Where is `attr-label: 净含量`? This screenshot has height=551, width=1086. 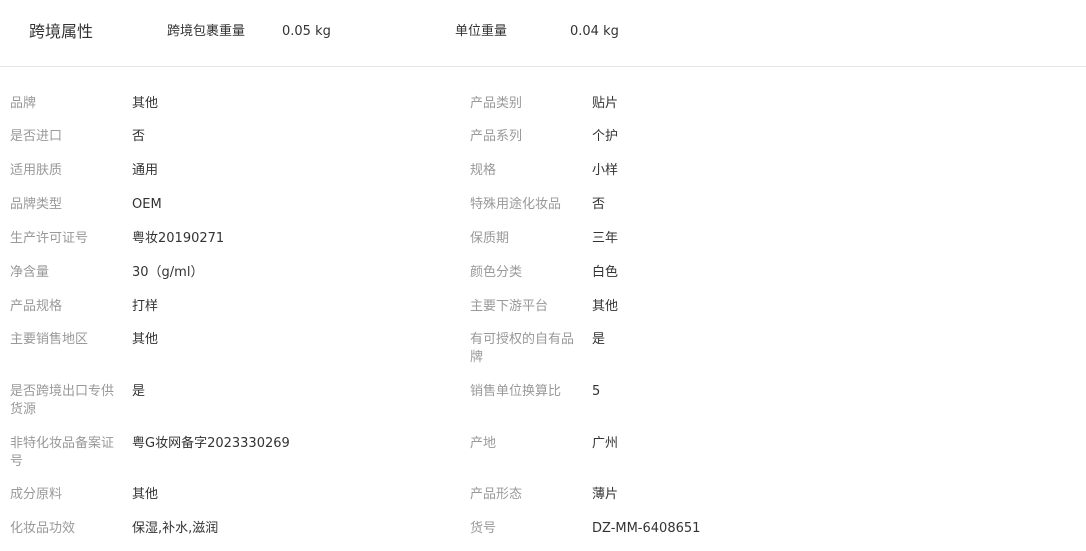 attr-label: 净含量 is located at coordinates (30, 272).